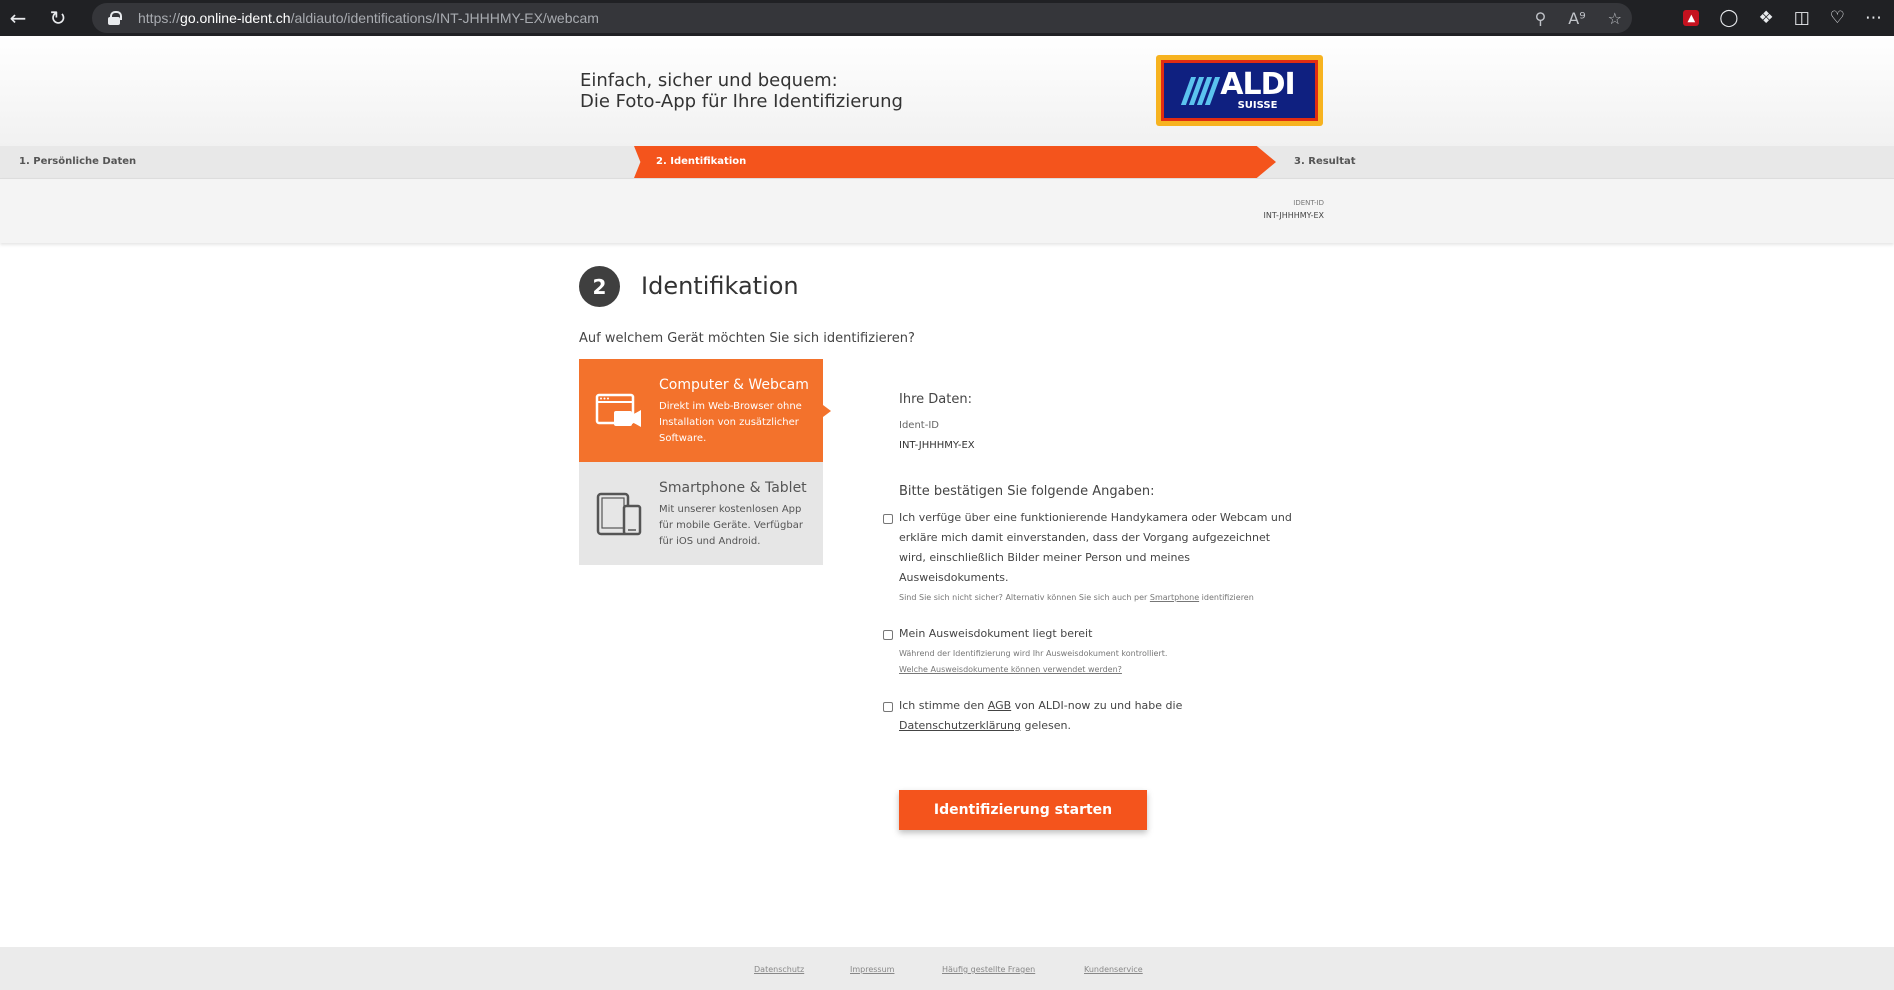 Image resolution: width=1894 pixels, height=990 pixels. Describe the element at coordinates (78, 161) in the screenshot. I see `step-personal-data: 1. Persönliche Daten` at that location.